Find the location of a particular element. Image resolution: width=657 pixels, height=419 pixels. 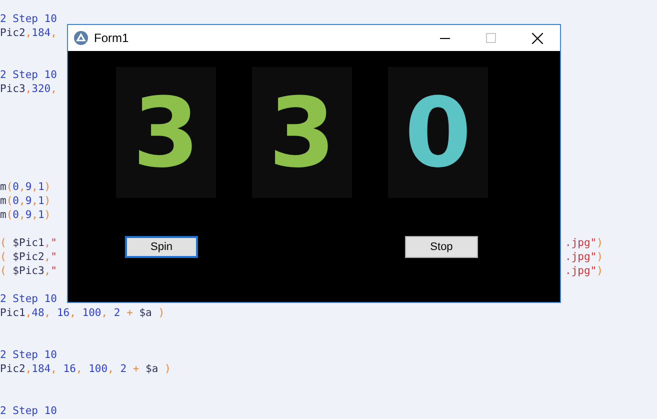

code-line: ( $Pic2," is located at coordinates (28, 257).